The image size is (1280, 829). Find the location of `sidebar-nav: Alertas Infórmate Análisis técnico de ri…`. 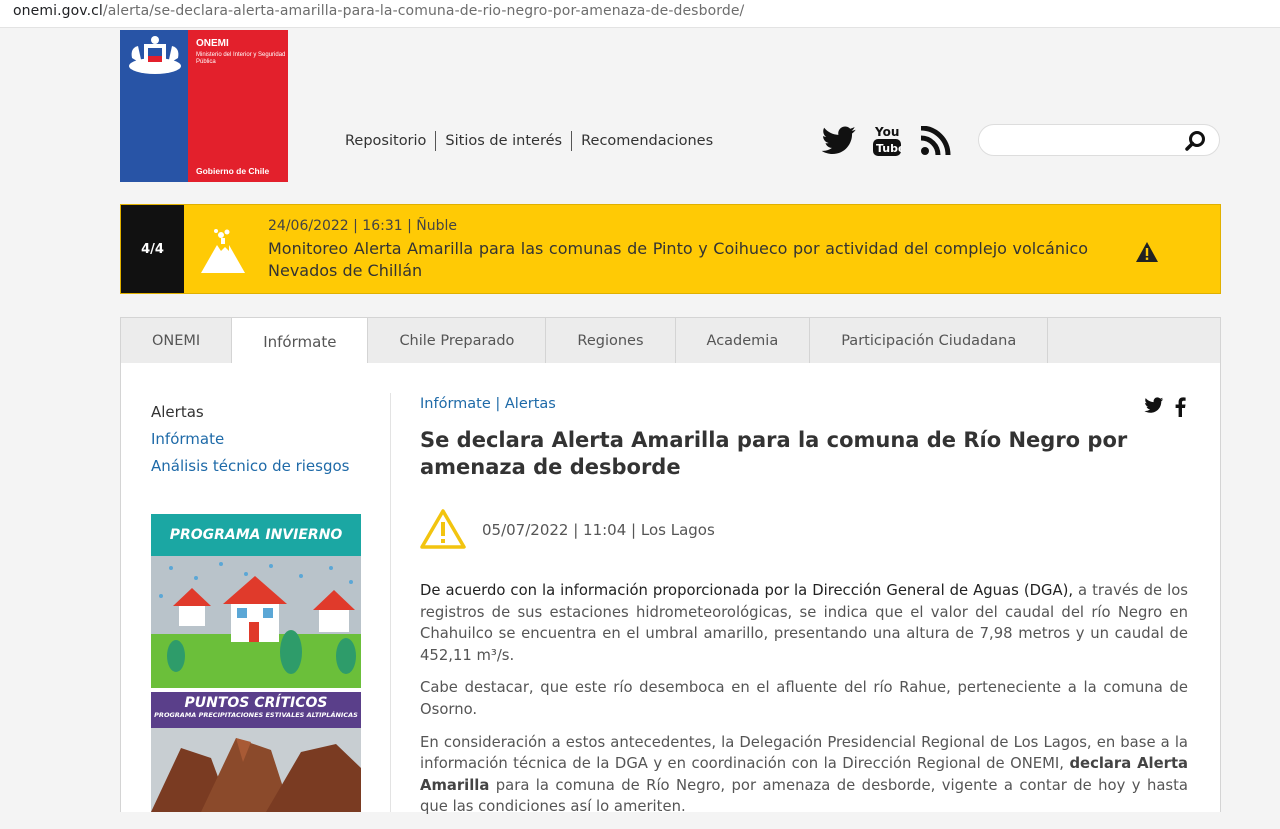

sidebar-nav: Alertas Infórmate Análisis técnico de ri… is located at coordinates (250, 439).